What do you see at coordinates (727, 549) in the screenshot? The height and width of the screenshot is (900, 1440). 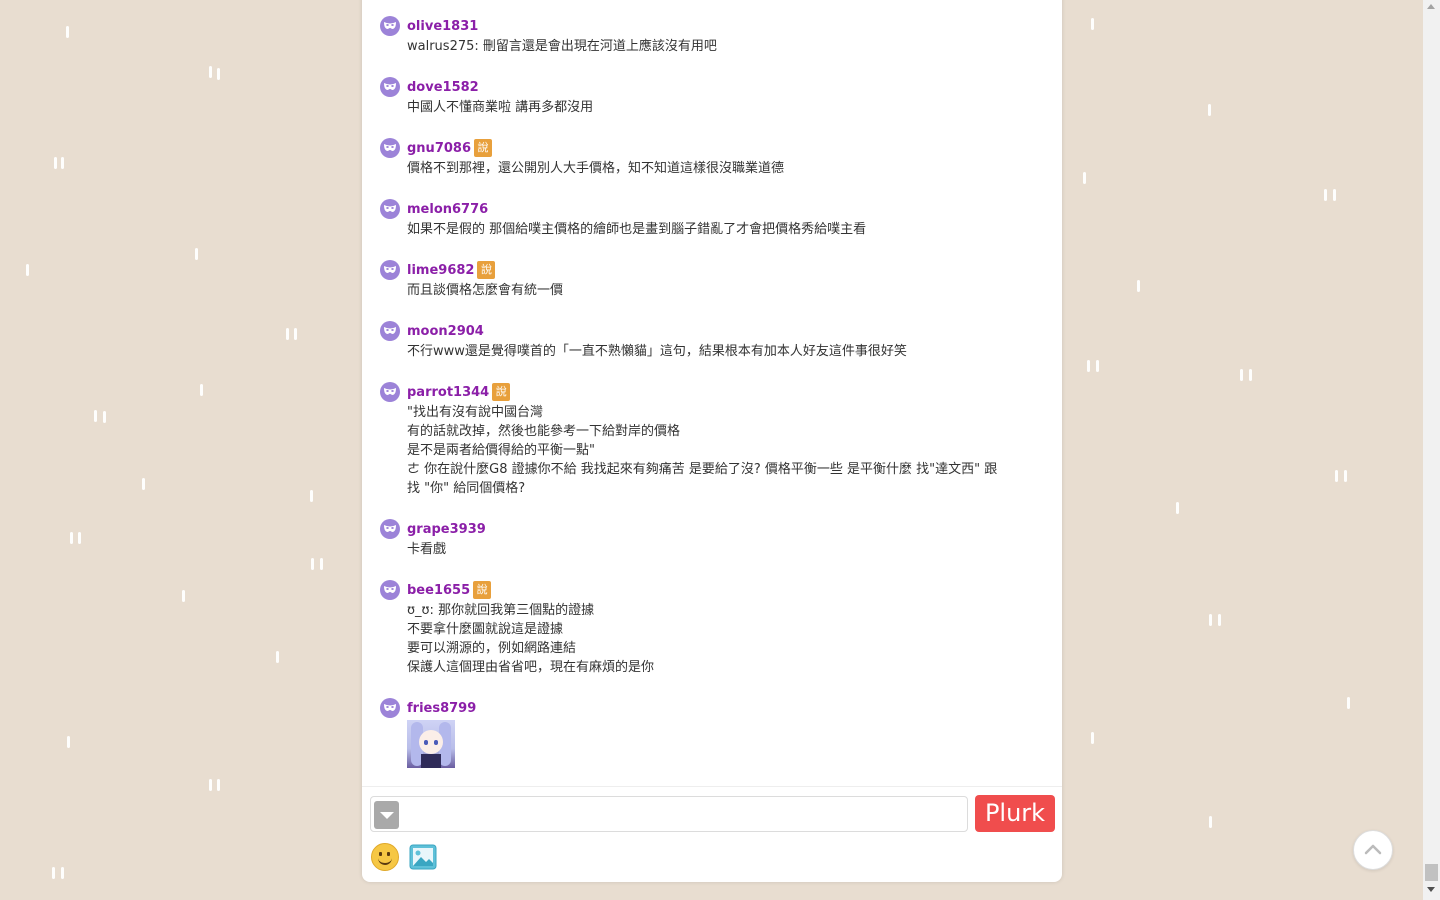 I see `response-content: 卡看戲` at bounding box center [727, 549].